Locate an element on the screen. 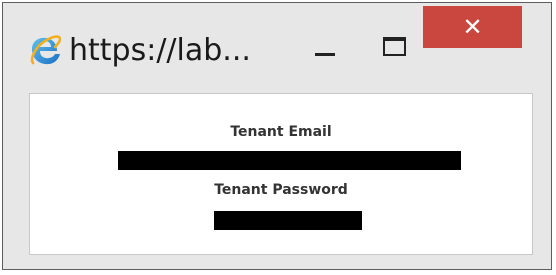 Image resolution: width=556 pixels, height=275 pixels. tenant-password-value-redacted is located at coordinates (288, 220).